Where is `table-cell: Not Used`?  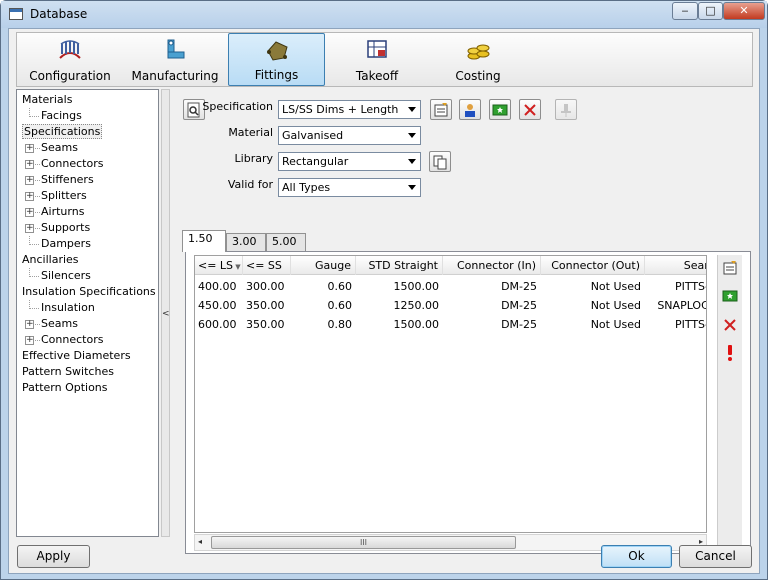
table-cell: Not Used is located at coordinates (615, 286).